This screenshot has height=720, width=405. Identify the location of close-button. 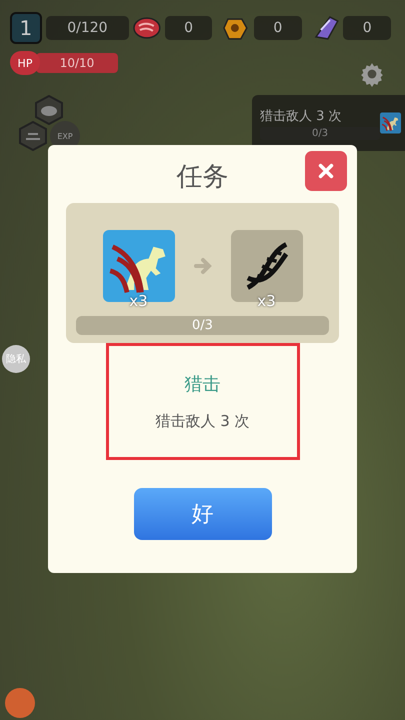
(326, 171).